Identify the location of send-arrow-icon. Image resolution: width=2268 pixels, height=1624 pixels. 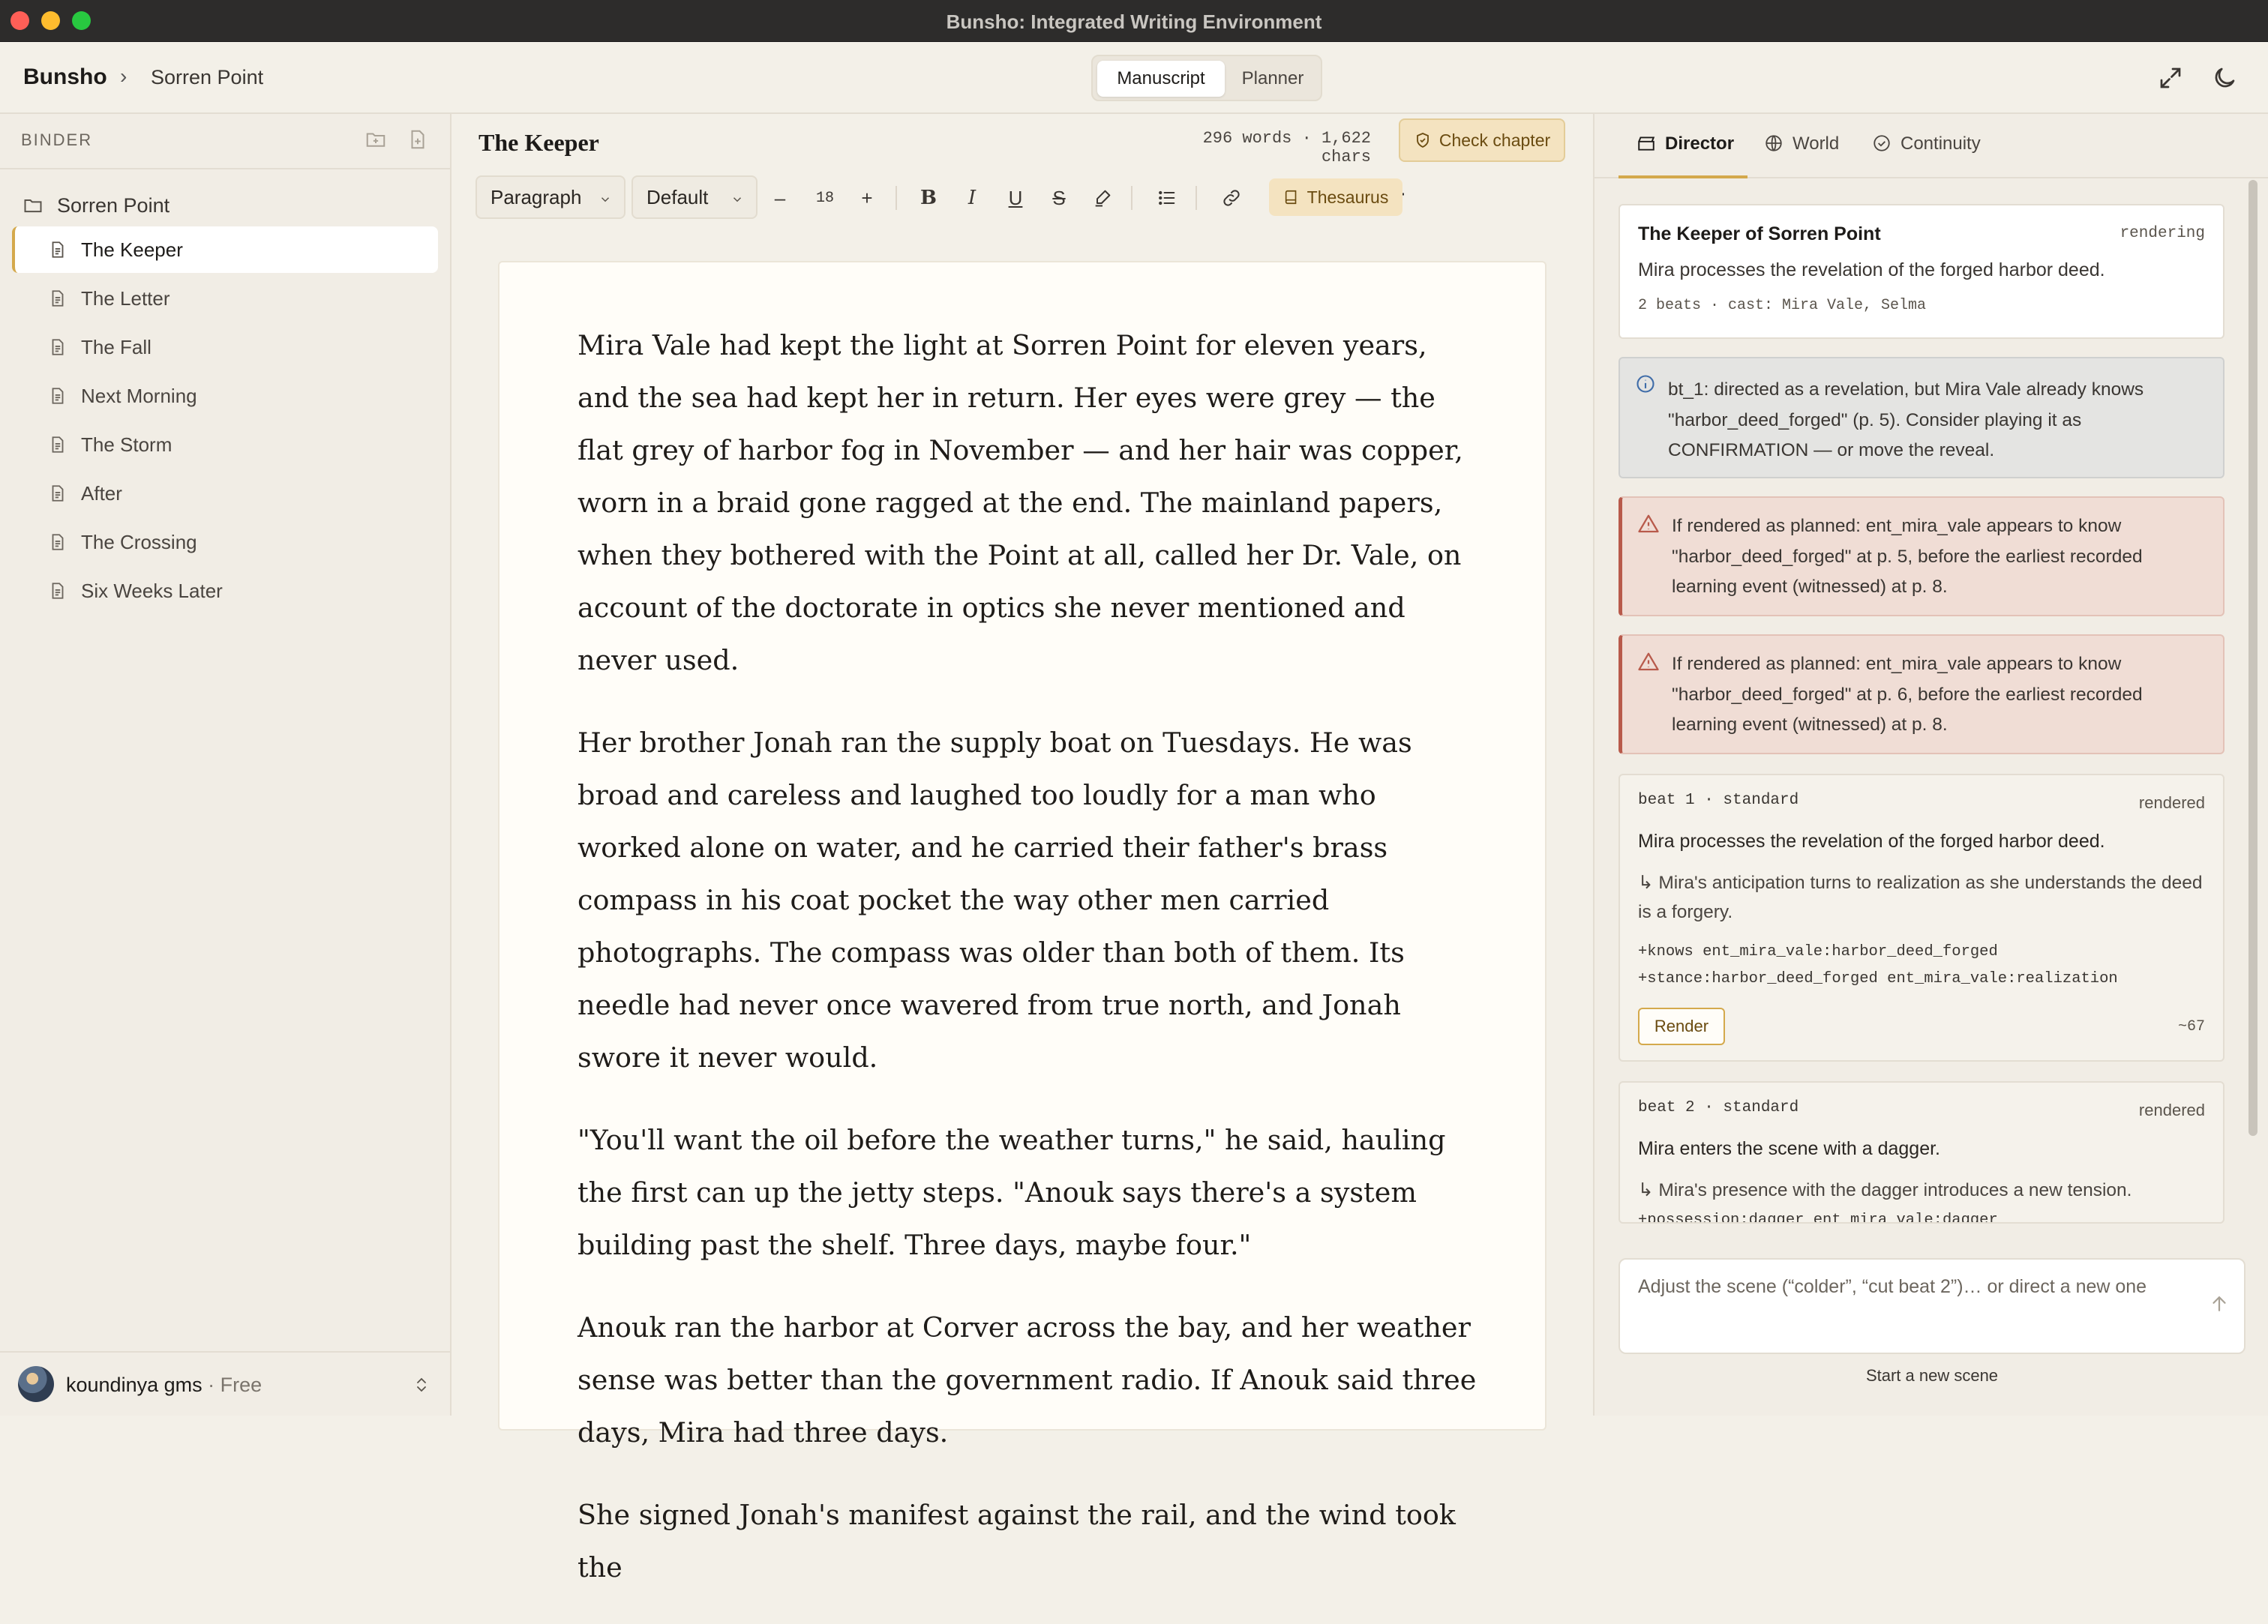
(2219, 1304).